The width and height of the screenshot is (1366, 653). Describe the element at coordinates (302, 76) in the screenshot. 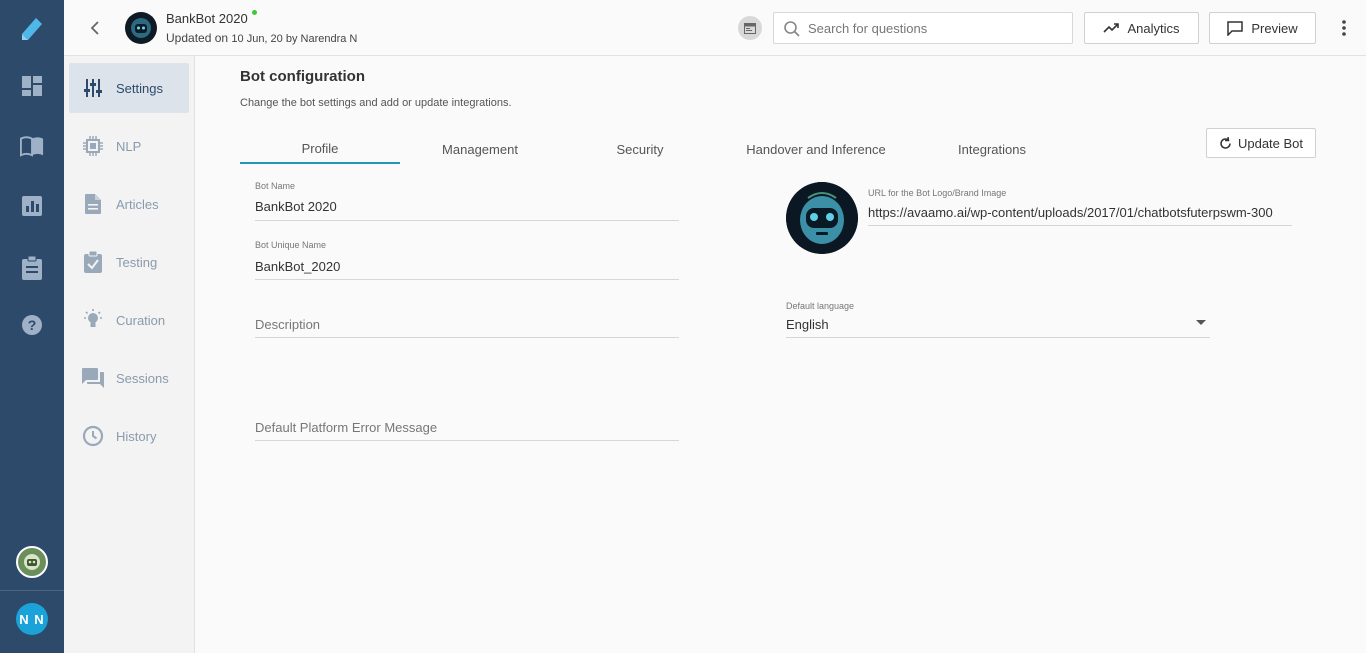

I see `page-title: Bot configuration` at that location.